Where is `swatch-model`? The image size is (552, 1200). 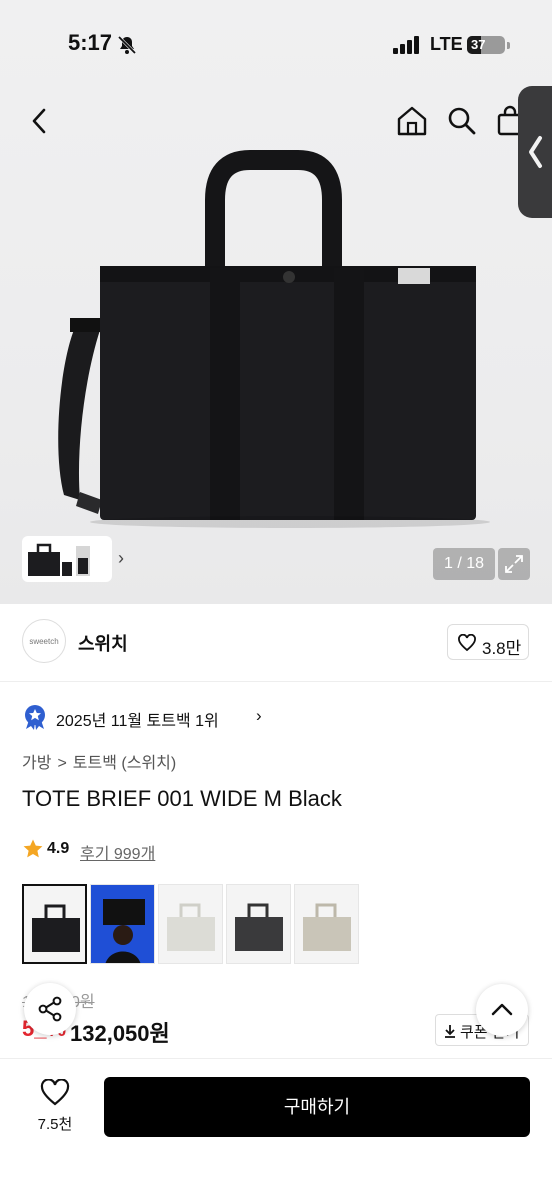
swatch-model is located at coordinates (122, 924).